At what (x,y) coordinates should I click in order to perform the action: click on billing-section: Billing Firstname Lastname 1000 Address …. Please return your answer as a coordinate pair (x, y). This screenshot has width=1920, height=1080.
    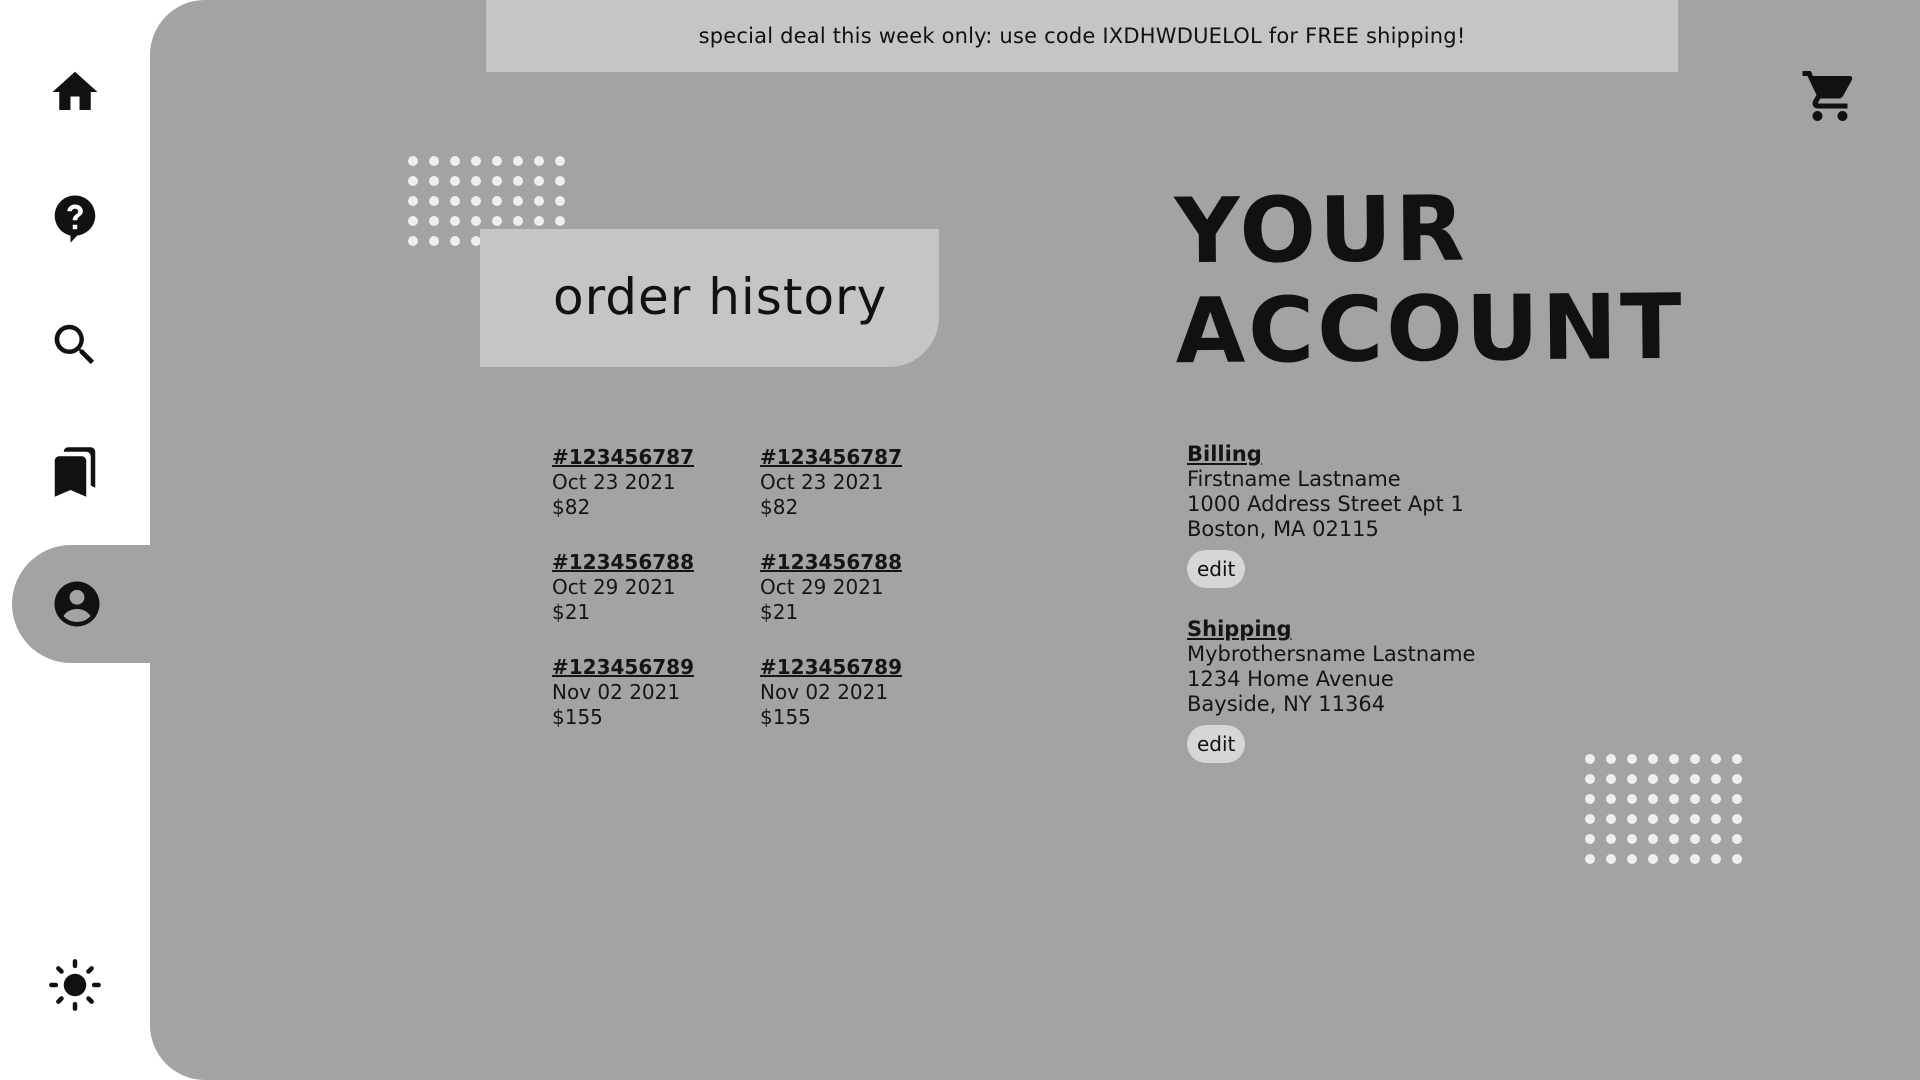
    Looking at the image, I should click on (1325, 515).